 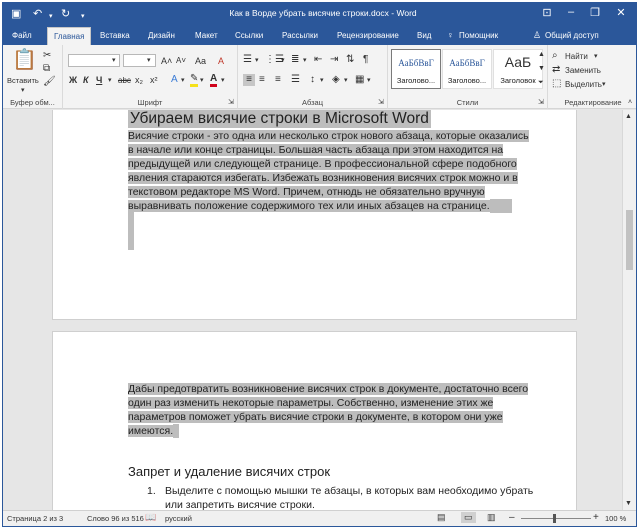 What do you see at coordinates (16, 14) in the screenshot?
I see `save-icon: ▣` at bounding box center [16, 14].